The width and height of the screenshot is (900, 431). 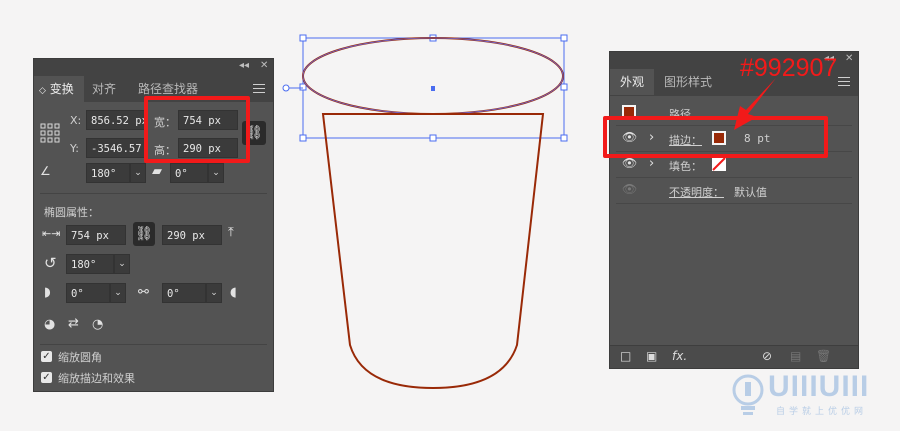 I want to click on ellipse-height-icon: ⤒, so click(x=231, y=232).